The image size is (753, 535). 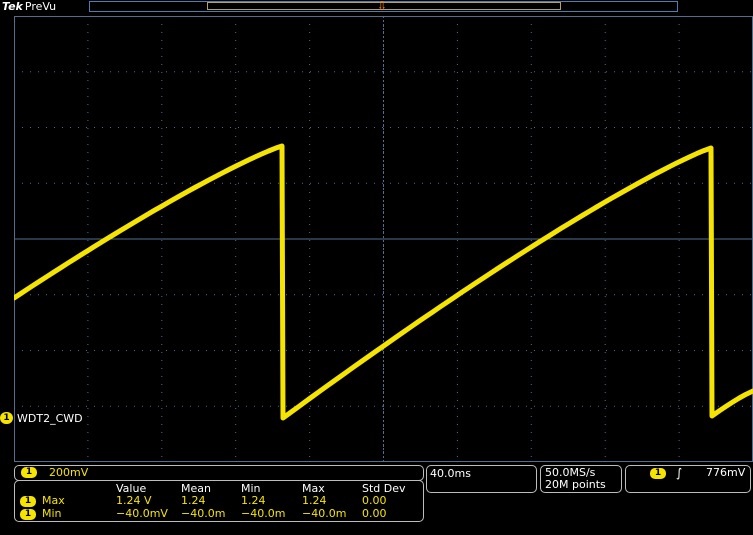 What do you see at coordinates (726, 472) in the screenshot?
I see `trigger-level: 776mV` at bounding box center [726, 472].